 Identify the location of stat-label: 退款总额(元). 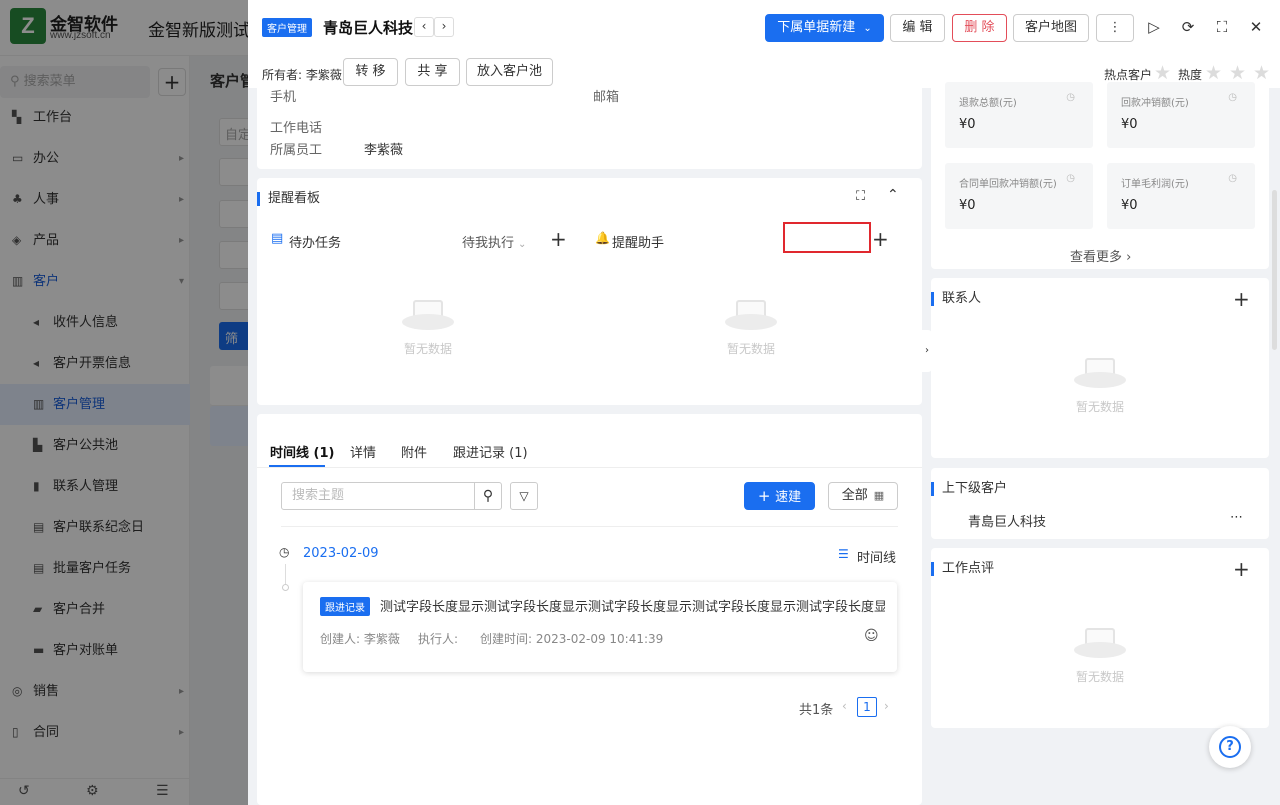
(988, 103).